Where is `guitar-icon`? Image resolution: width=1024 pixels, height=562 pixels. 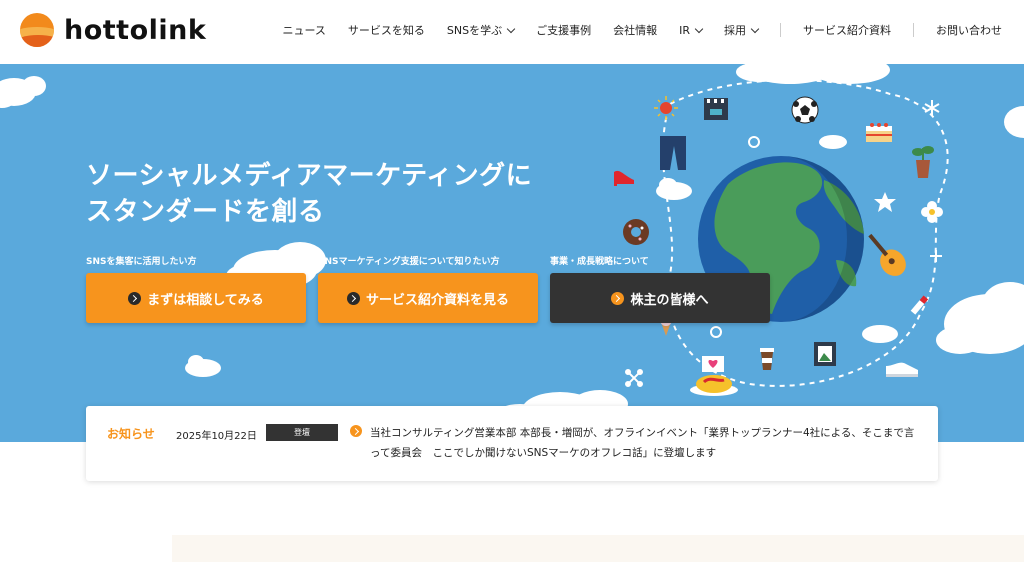 guitar-icon is located at coordinates (887, 254).